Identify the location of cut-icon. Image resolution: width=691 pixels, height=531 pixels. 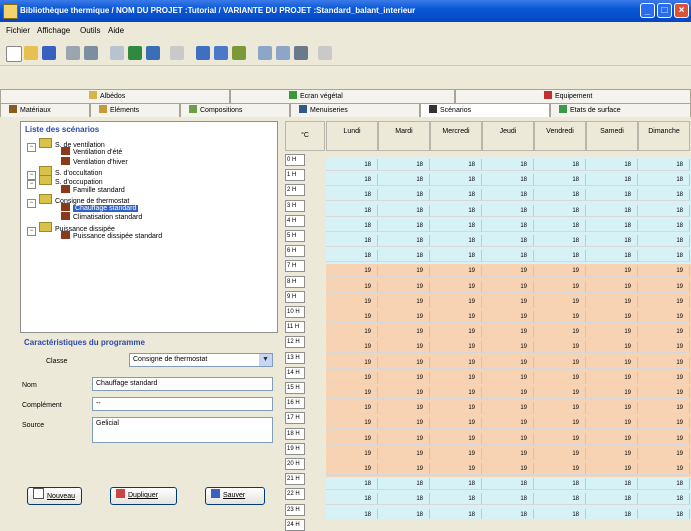
(117, 53).